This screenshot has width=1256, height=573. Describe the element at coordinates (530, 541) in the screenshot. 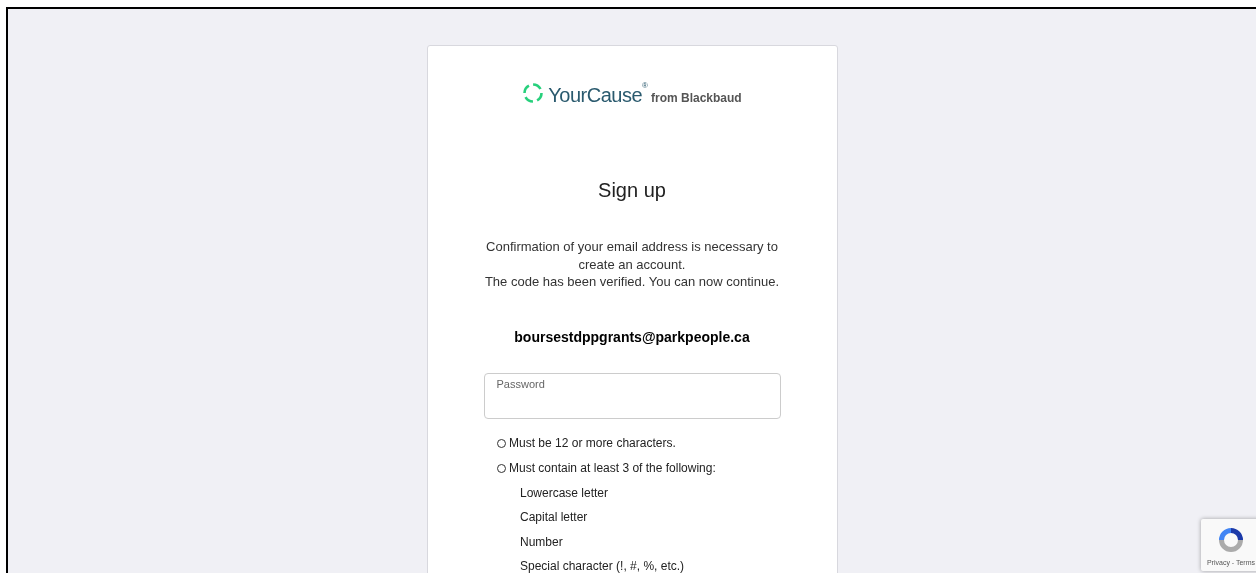

I see `requirement-option: Number` at that location.